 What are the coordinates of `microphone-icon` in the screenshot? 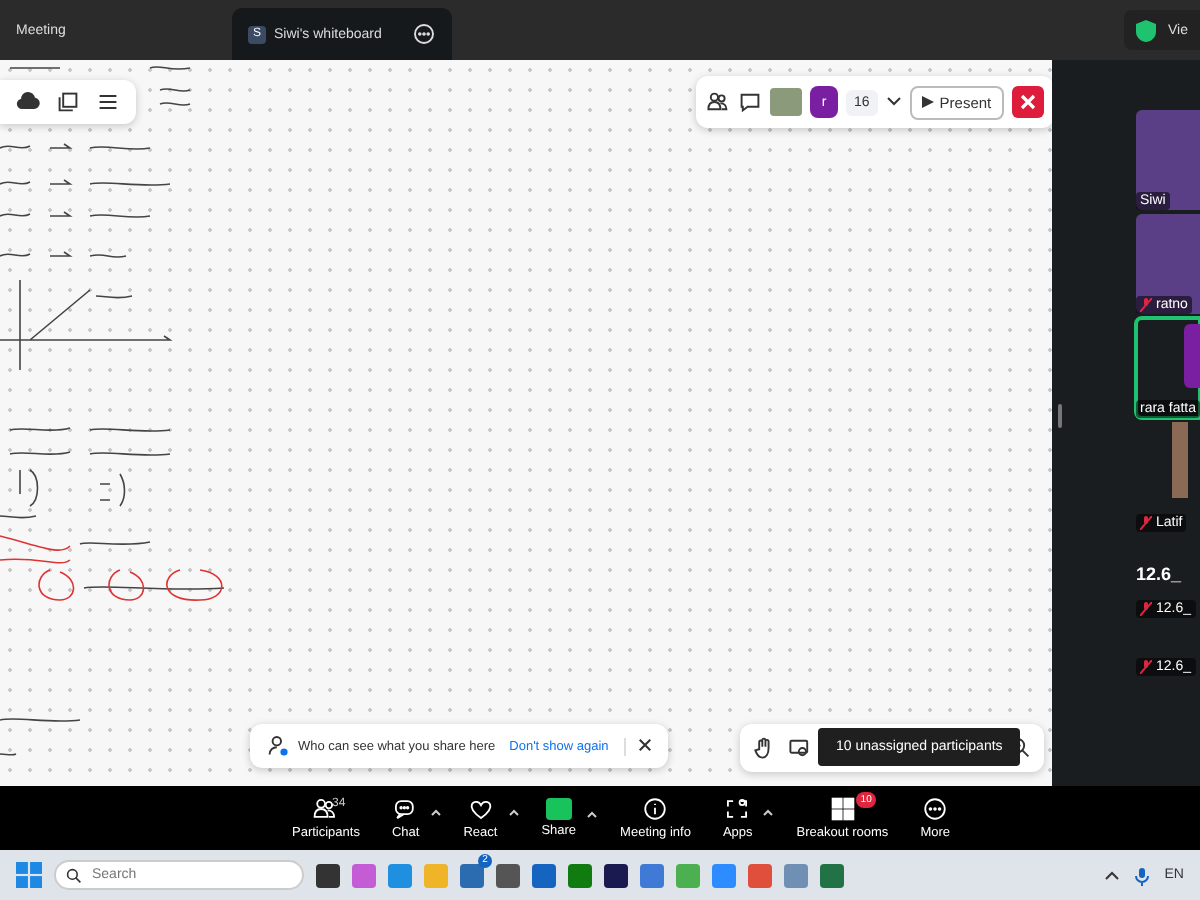 It's located at (1142, 875).